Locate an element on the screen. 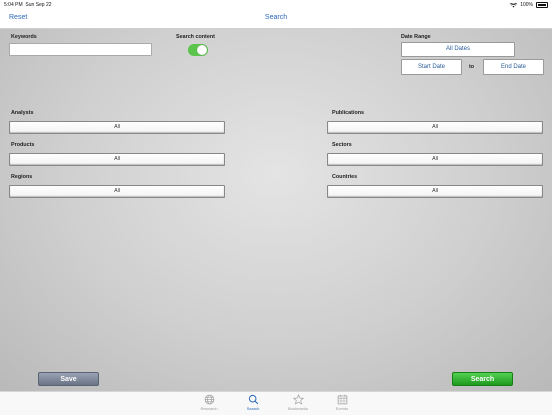 The height and width of the screenshot is (415, 552). calendar-icon is located at coordinates (342, 399).